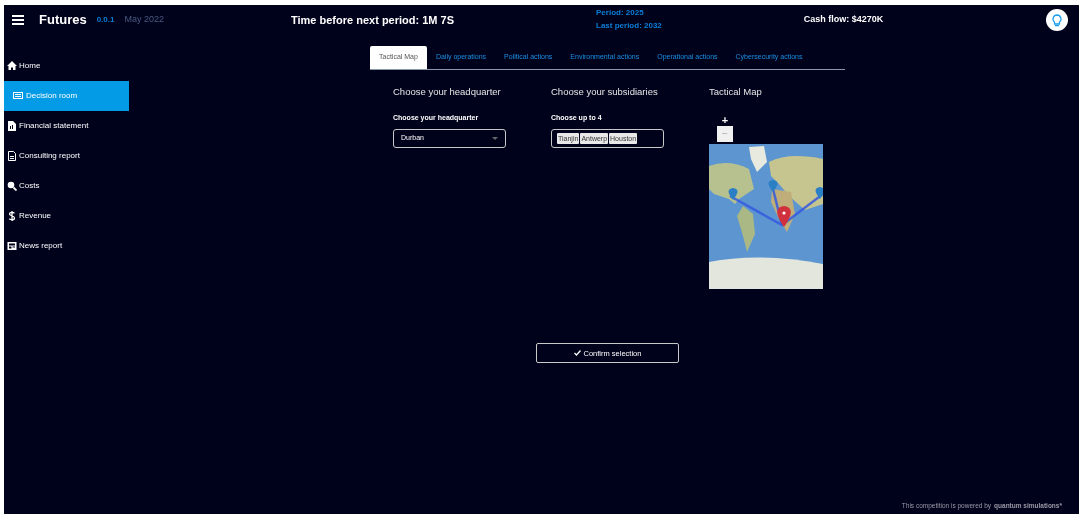 Image resolution: width=1082 pixels, height=514 pixels. What do you see at coordinates (12, 186) in the screenshot?
I see `search-icon` at bounding box center [12, 186].